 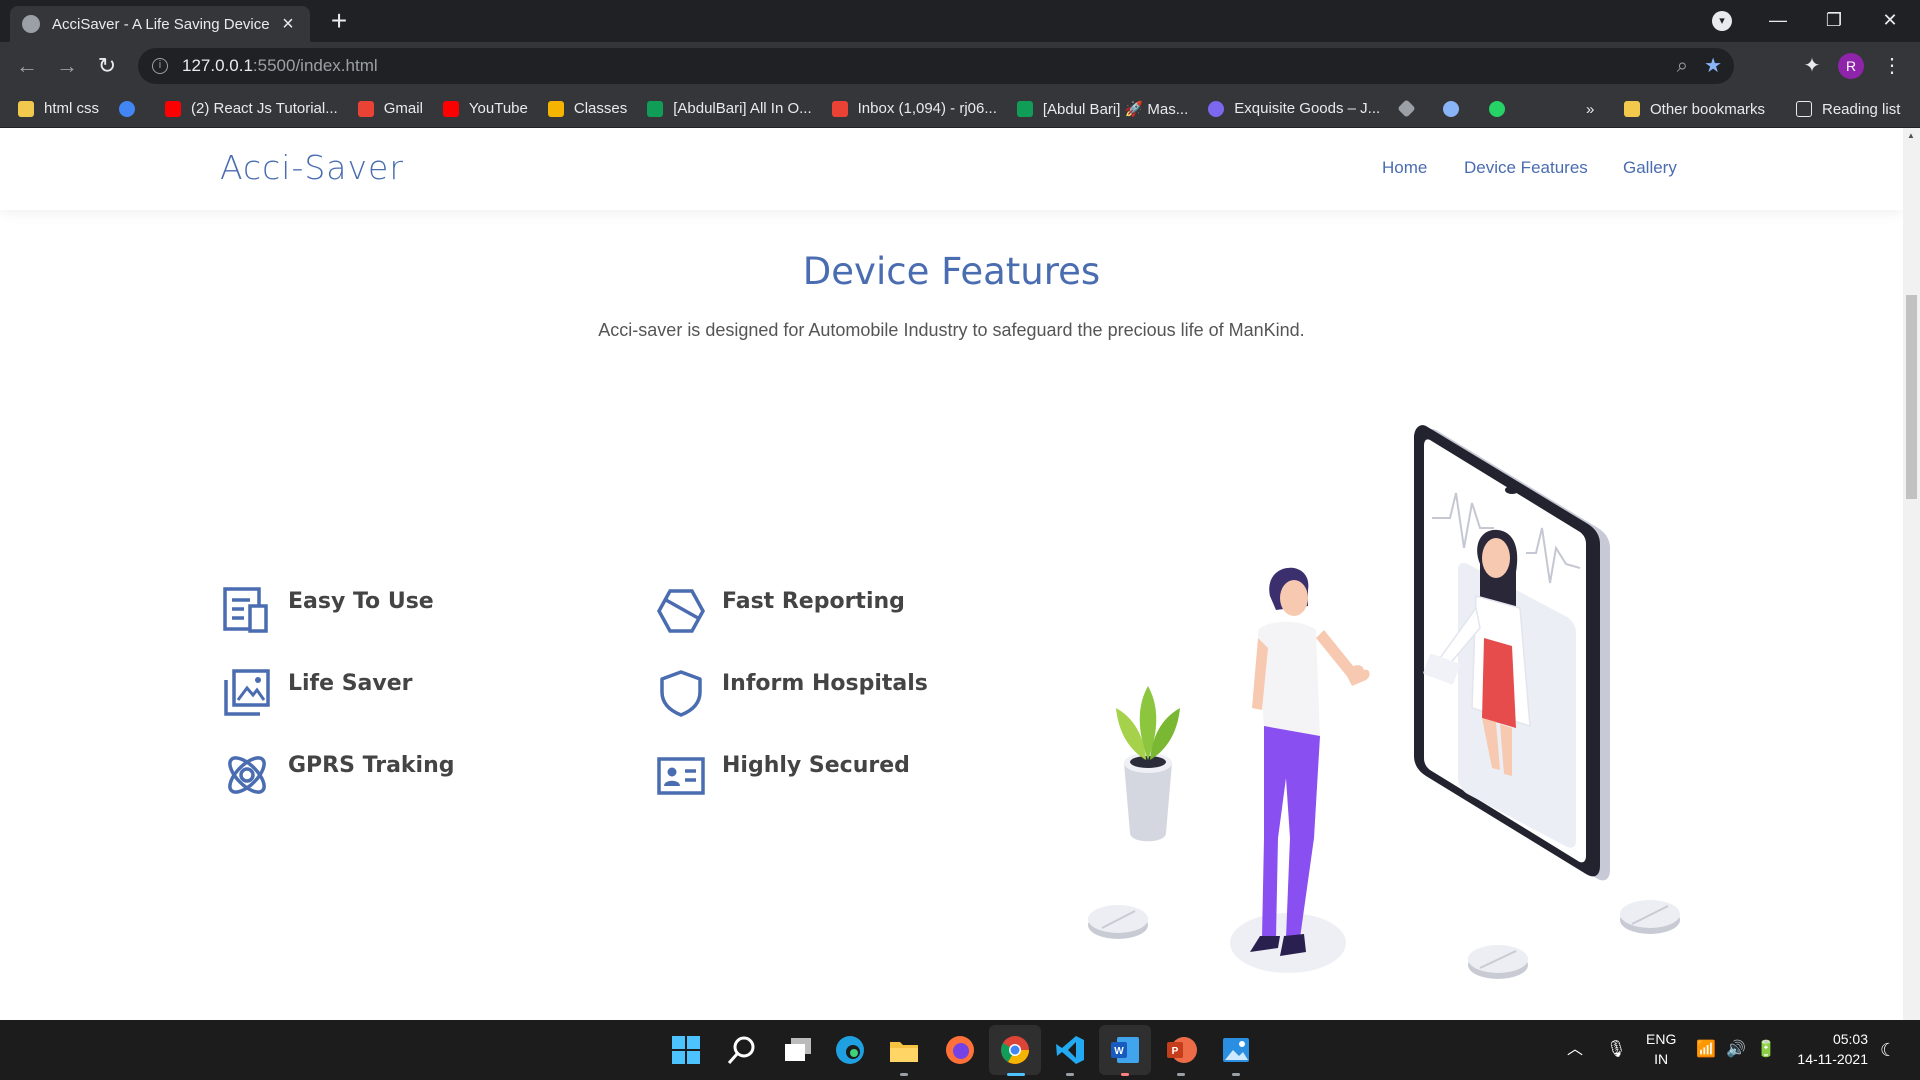 What do you see at coordinates (1661, 1059) in the screenshot?
I see `region-code: IN` at bounding box center [1661, 1059].